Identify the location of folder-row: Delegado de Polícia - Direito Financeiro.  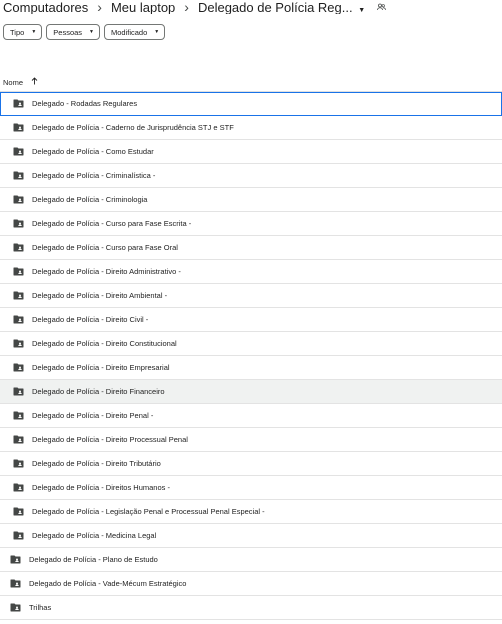
(251, 392).